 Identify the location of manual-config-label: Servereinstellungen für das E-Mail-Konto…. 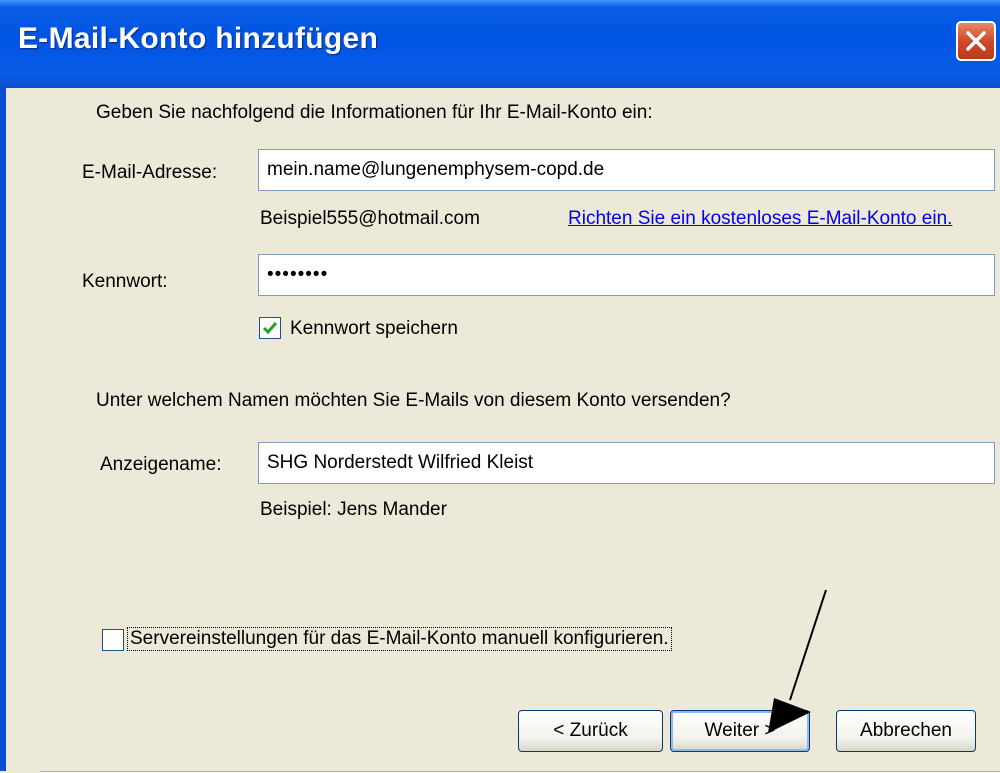
(399, 639).